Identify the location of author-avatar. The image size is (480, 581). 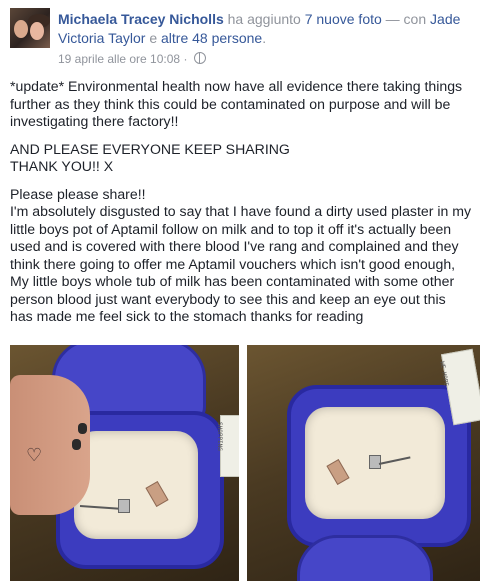
(30, 28).